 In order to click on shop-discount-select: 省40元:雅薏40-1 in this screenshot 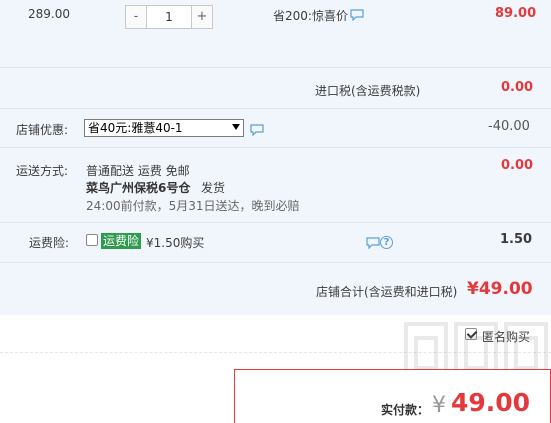, I will do `click(164, 128)`.